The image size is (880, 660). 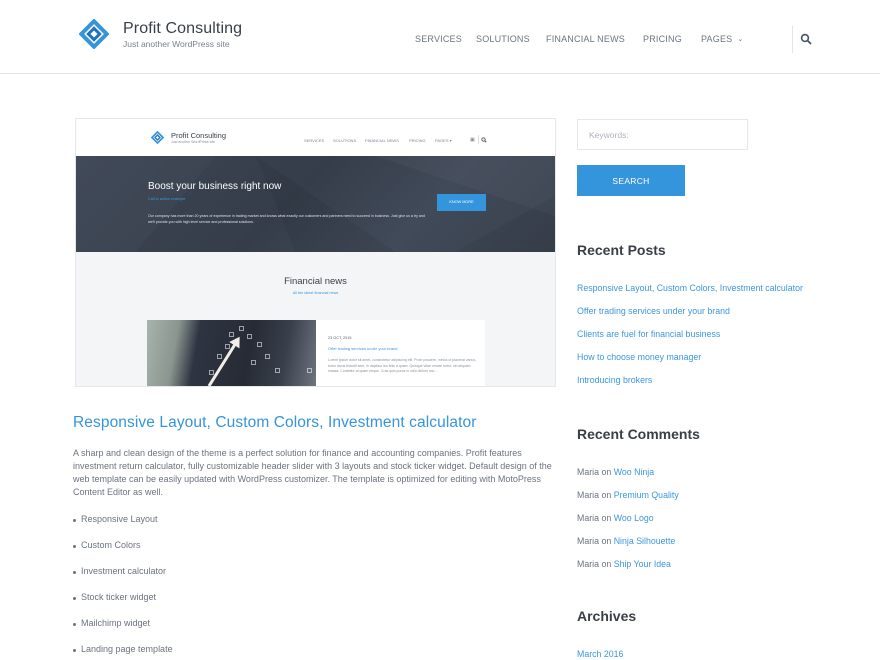 What do you see at coordinates (461, 202) in the screenshot?
I see `mock-know-more-button: KNOW MORE` at bounding box center [461, 202].